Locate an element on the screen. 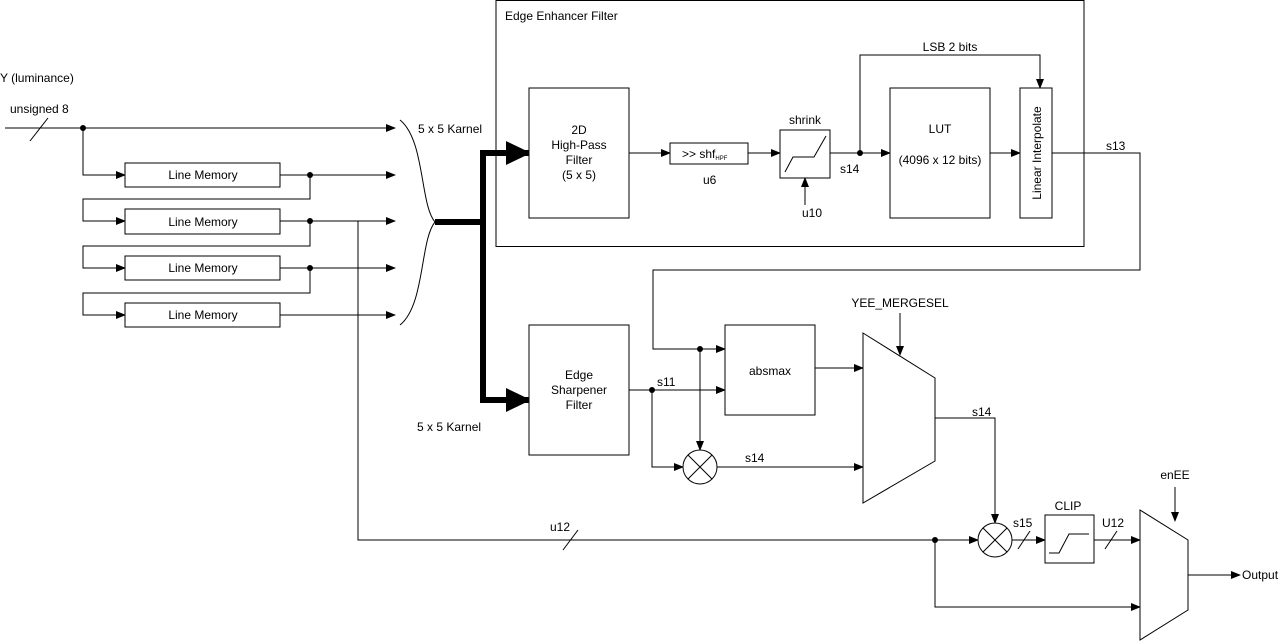 The height and width of the screenshot is (642, 1284). line-memory-3: Line Memory is located at coordinates (202, 268).